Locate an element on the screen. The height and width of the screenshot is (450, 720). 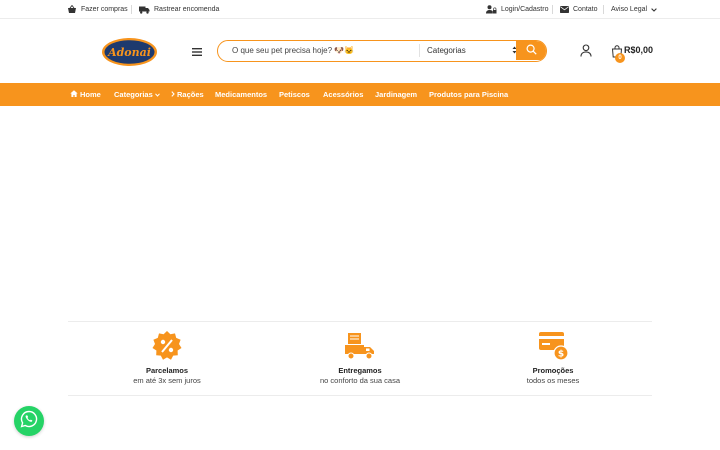
nav-item-label: Produtos para Piscina is located at coordinates (469, 94).